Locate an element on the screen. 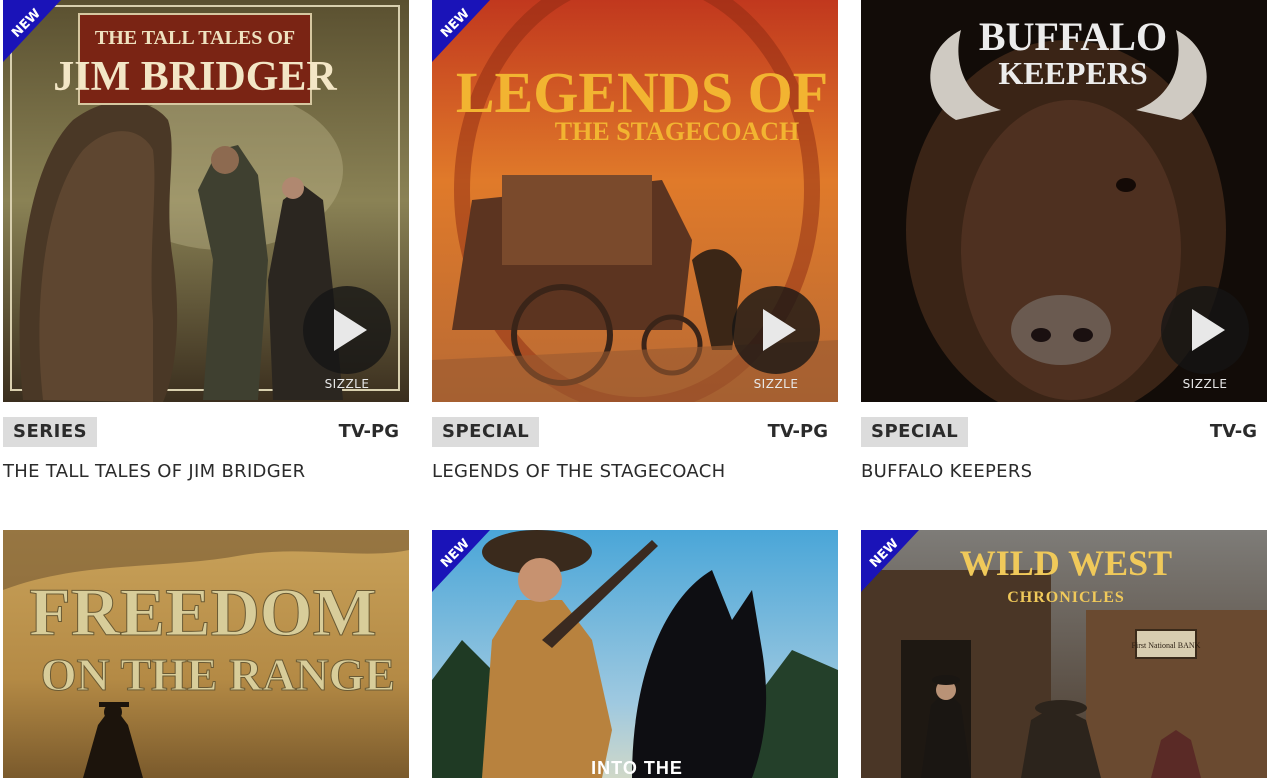 Image resolution: width=1270 pixels, height=778 pixels. rating: TV-G is located at coordinates (1233, 431).